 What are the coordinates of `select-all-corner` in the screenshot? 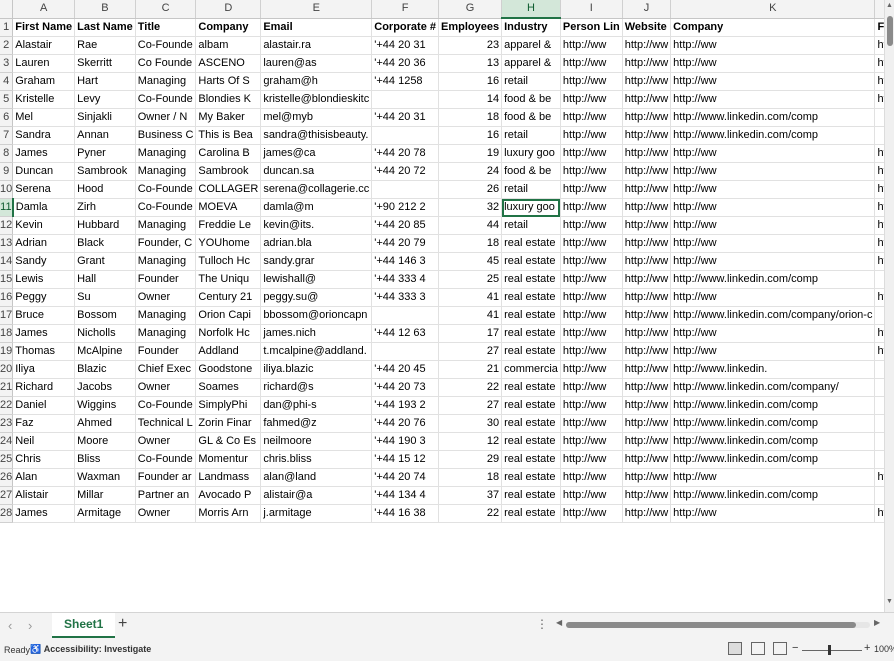 It's located at (7, 9).